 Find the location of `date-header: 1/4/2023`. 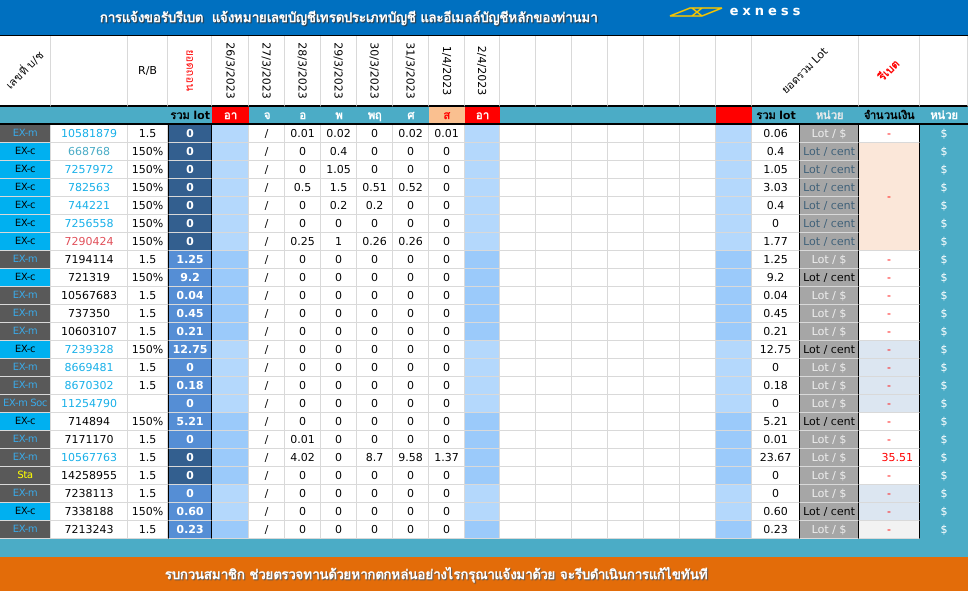

date-header: 1/4/2023 is located at coordinates (447, 71).